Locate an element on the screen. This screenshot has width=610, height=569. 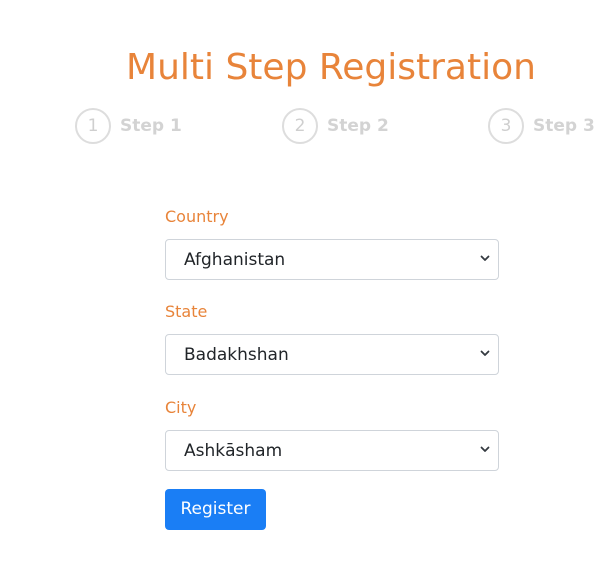
country-select-value: Afghanistan is located at coordinates (235, 259).